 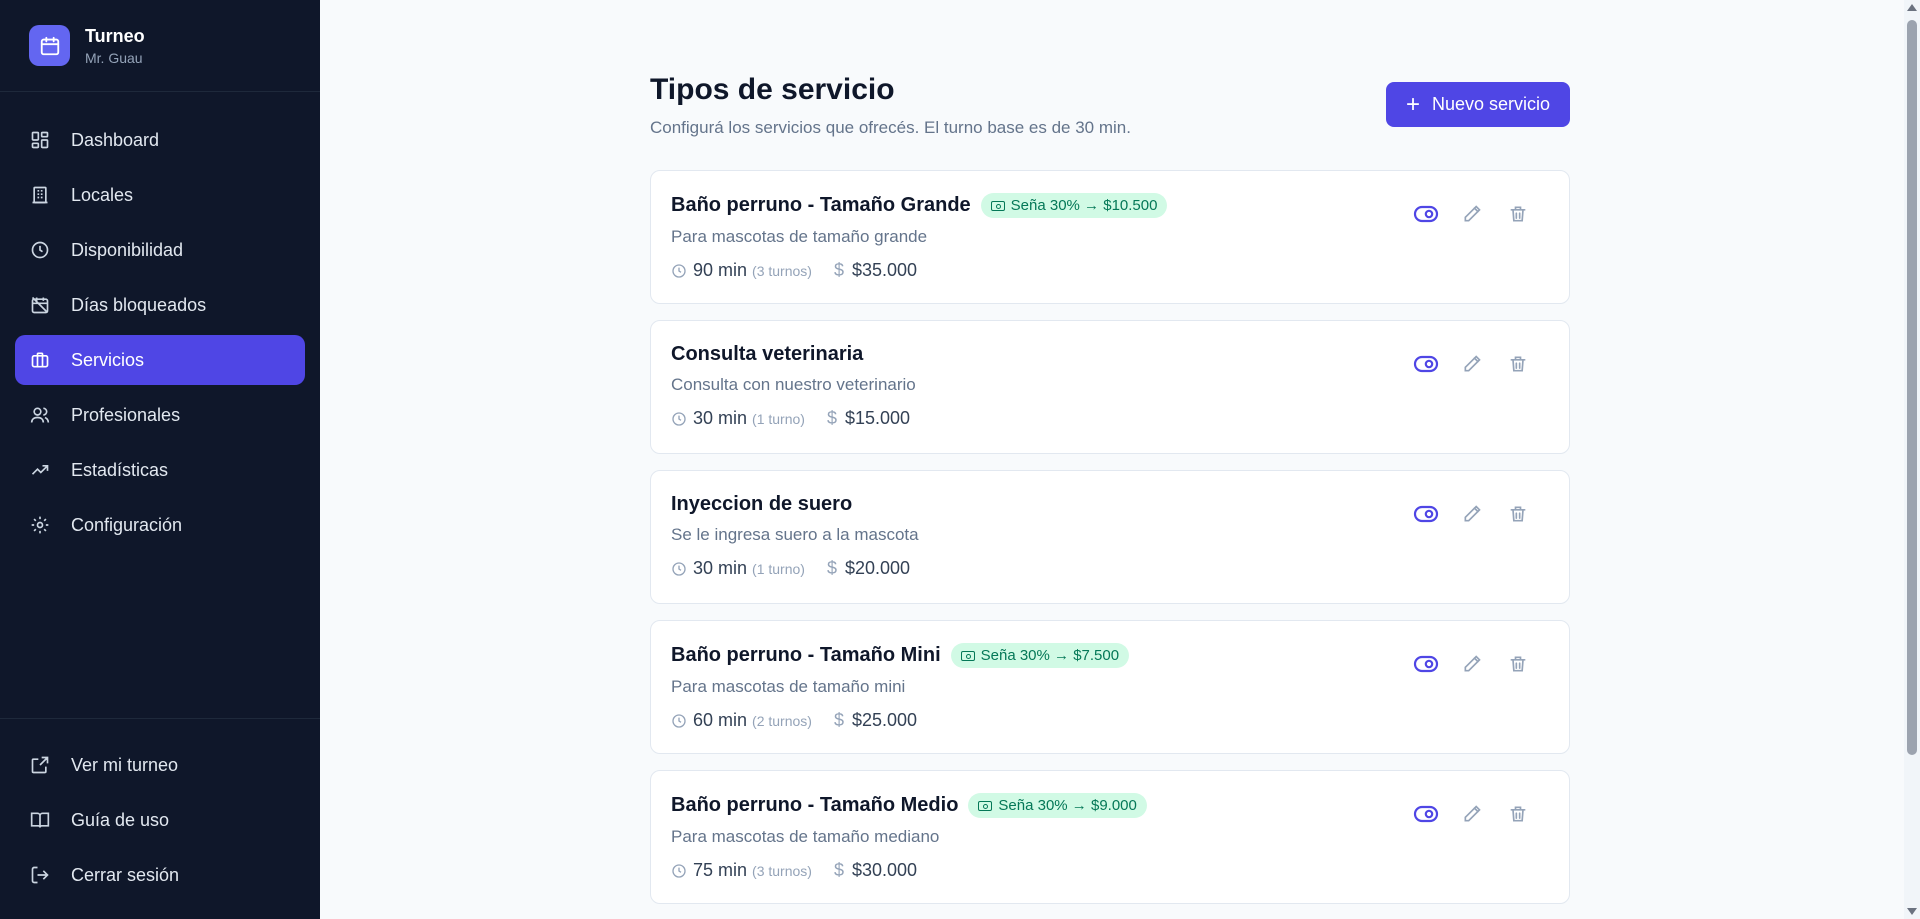 I want to click on sidebar-item-dias-bloqueados: Días bloqueados, so click(x=160, y=305).